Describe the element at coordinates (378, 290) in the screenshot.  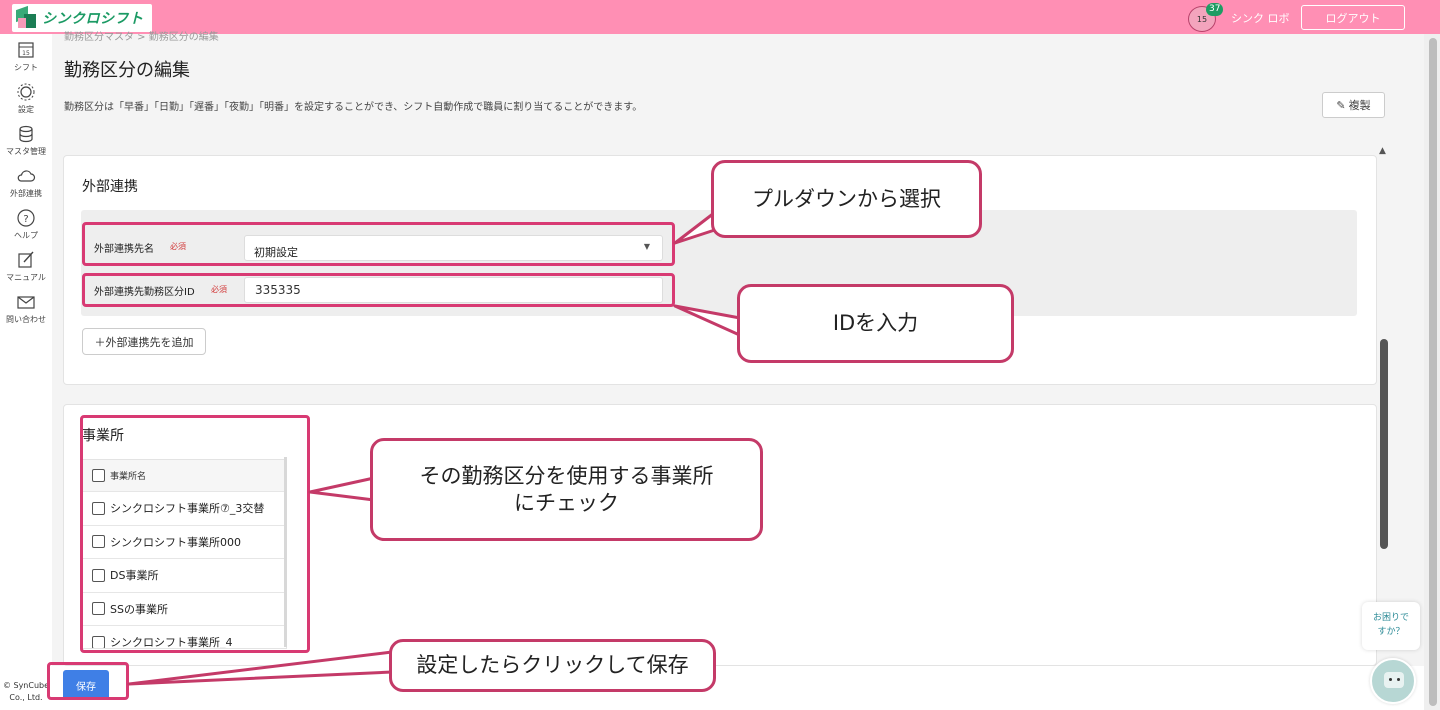
I see `highlight-id` at that location.